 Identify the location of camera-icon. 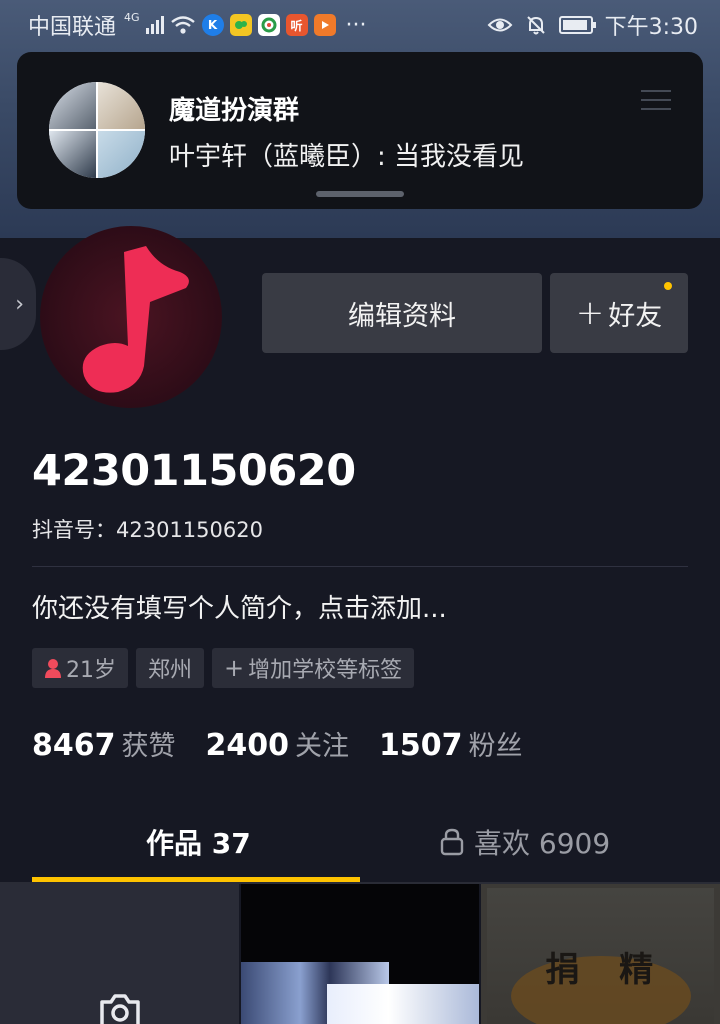
(120, 1009).